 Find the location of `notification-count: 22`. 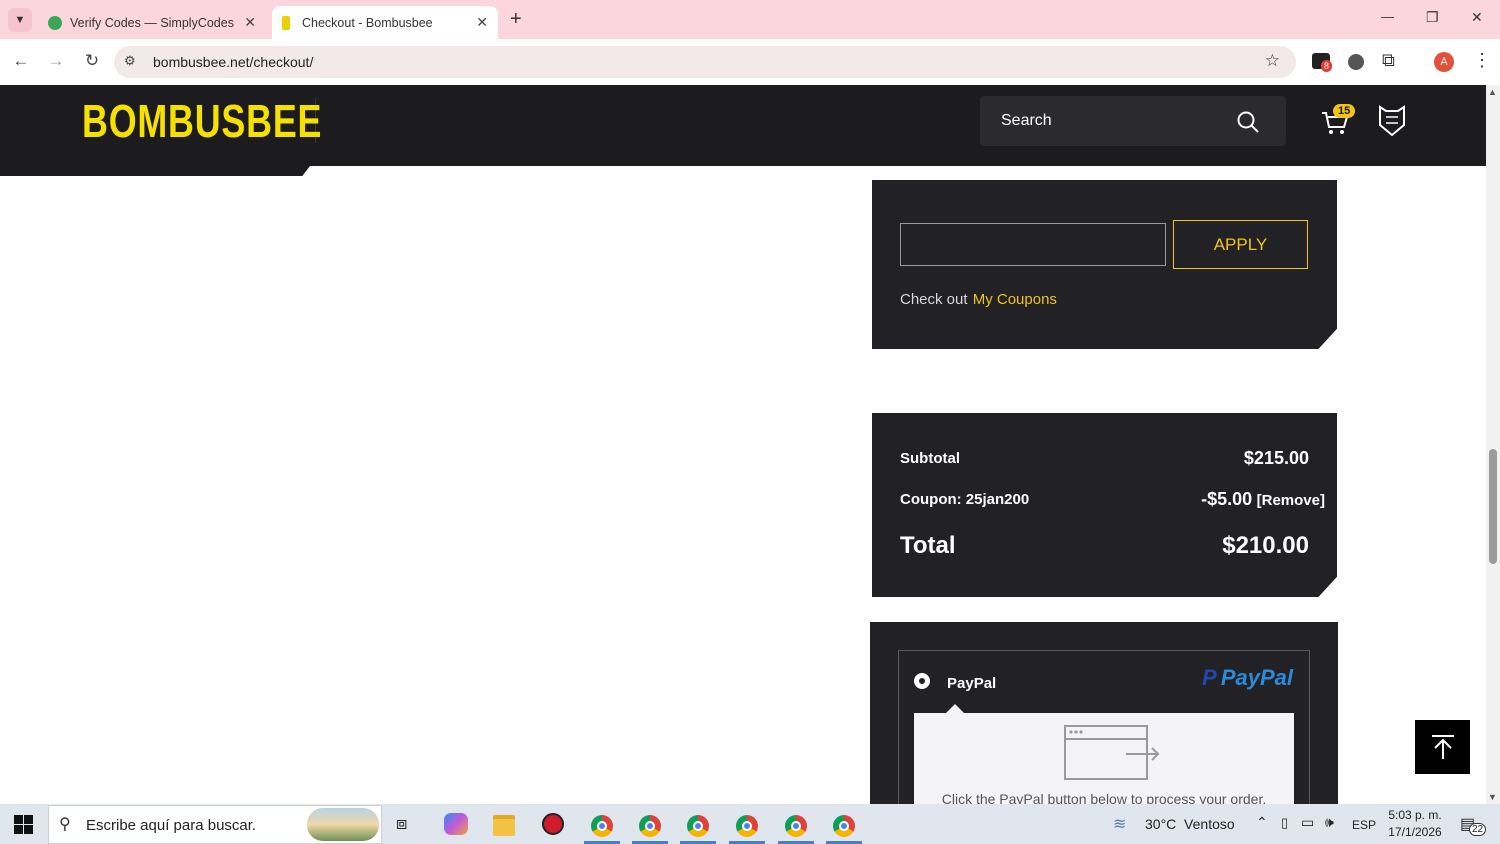

notification-count: 22 is located at coordinates (1478, 829).